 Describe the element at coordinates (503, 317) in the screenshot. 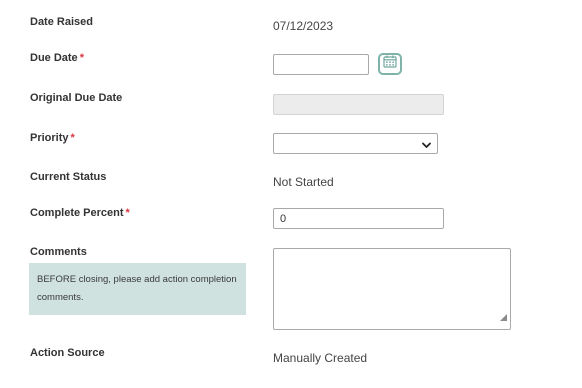

I see `resize-grip-icon` at that location.